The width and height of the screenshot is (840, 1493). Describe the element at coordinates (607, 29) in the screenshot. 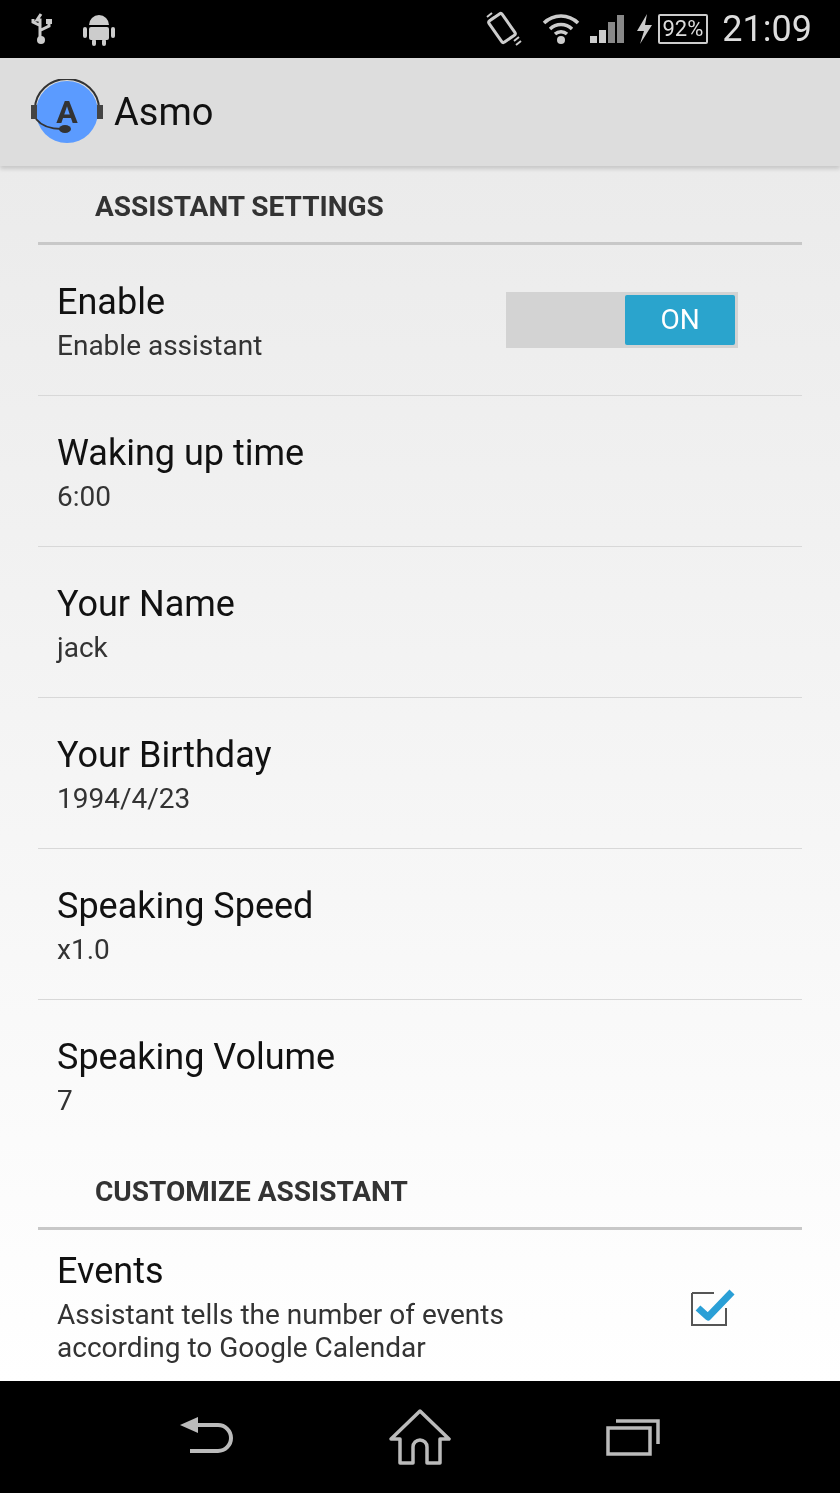

I see `signal-icon` at that location.